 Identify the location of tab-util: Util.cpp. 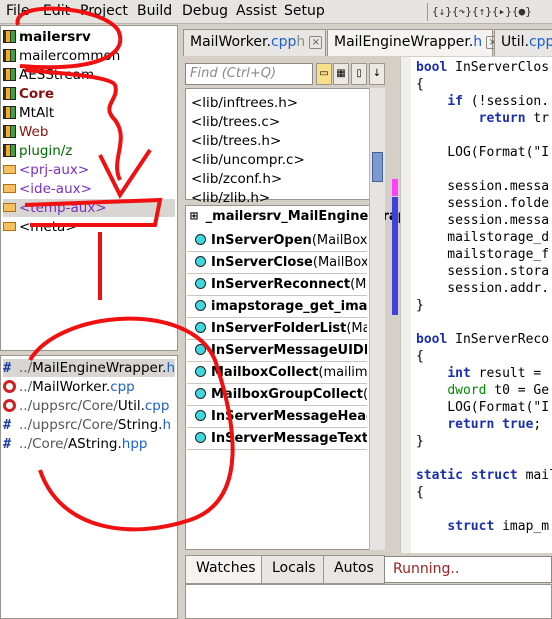
(523, 42).